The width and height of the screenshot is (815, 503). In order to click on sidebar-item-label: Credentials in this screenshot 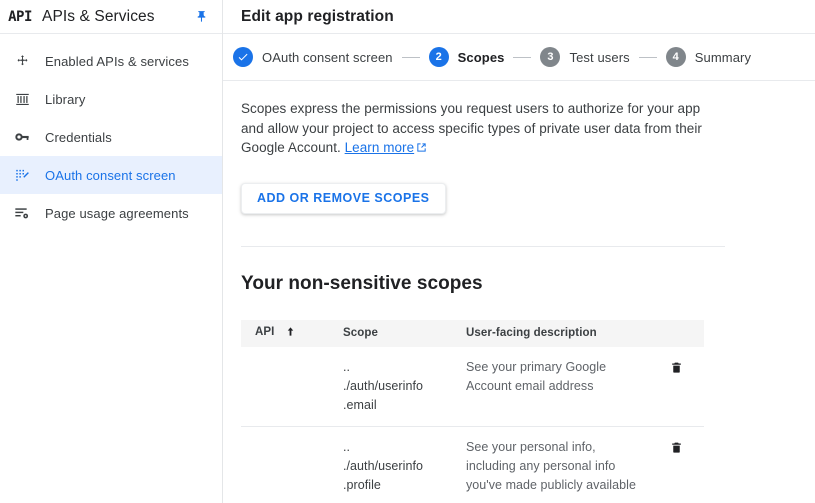, I will do `click(78, 137)`.